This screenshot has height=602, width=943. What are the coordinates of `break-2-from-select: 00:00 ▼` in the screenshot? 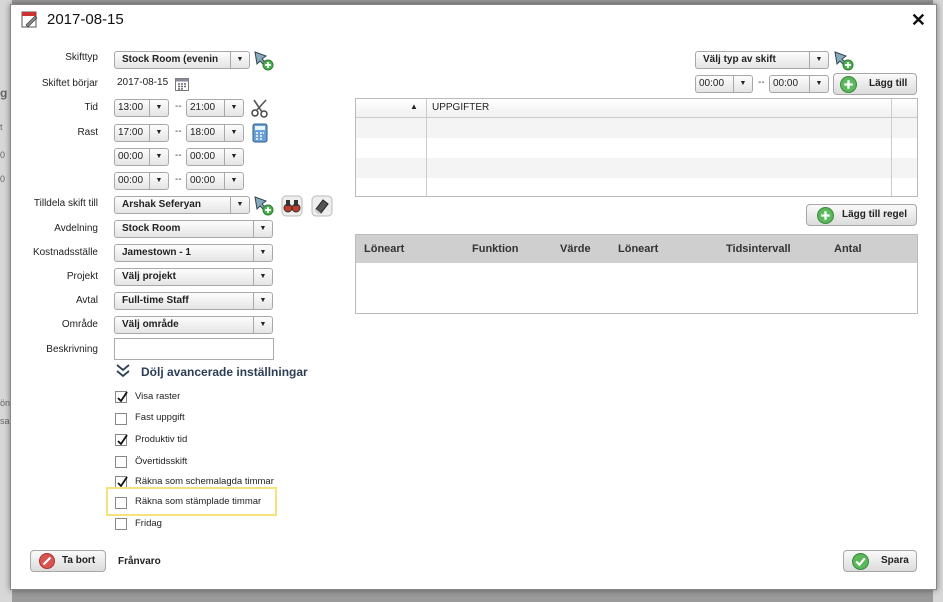 It's located at (141, 157).